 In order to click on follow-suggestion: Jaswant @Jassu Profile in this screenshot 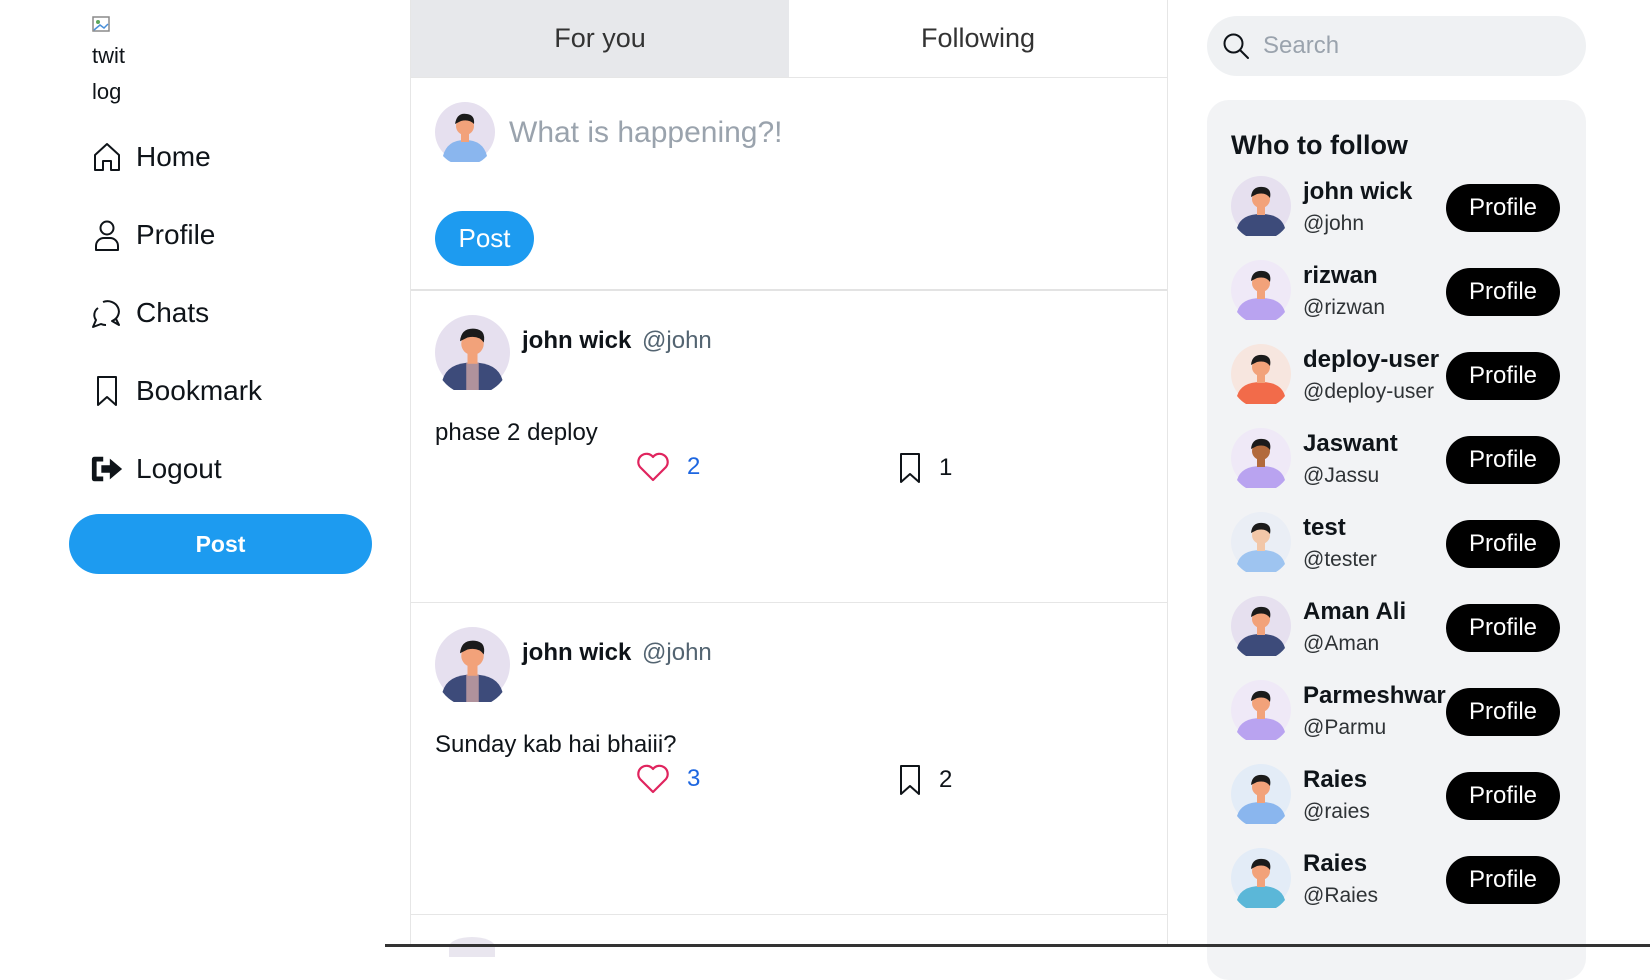, I will do `click(1398, 470)`.